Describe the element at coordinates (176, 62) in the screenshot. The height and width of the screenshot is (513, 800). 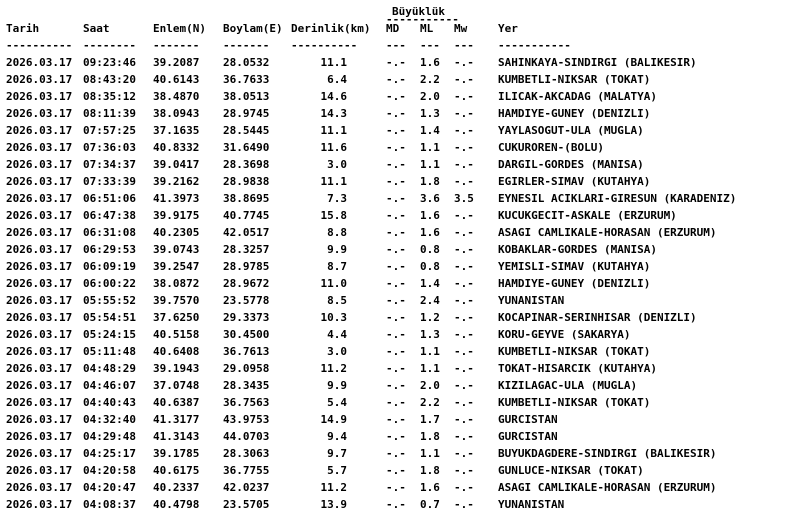
I see `row-latitude: 39.2087` at that location.